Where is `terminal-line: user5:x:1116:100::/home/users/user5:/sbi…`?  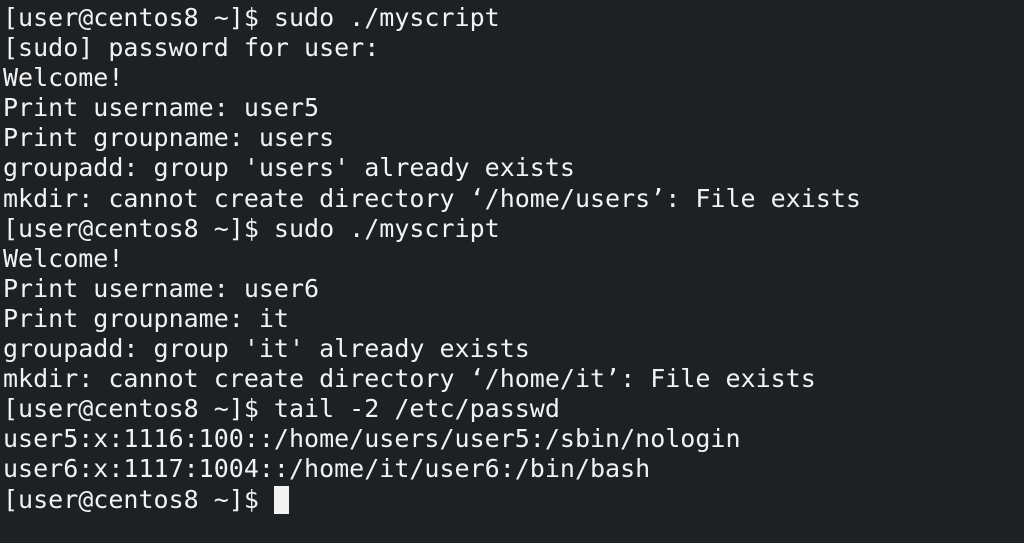
terminal-line: user5:x:1116:100::/home/users/user5:/sbi… is located at coordinates (372, 439).